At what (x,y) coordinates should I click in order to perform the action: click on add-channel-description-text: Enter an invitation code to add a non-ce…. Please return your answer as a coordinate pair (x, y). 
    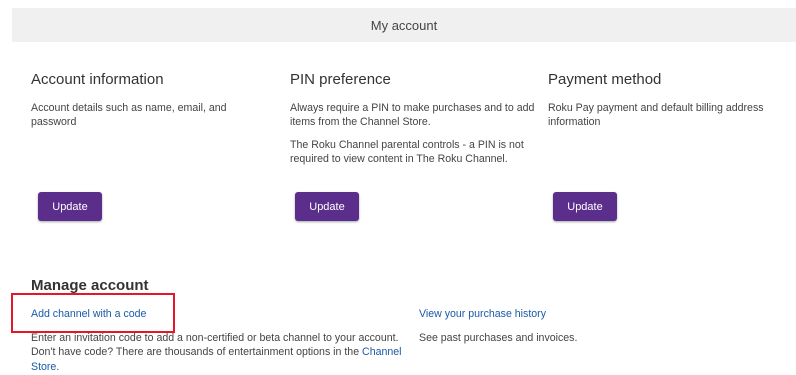
    Looking at the image, I should click on (215, 345).